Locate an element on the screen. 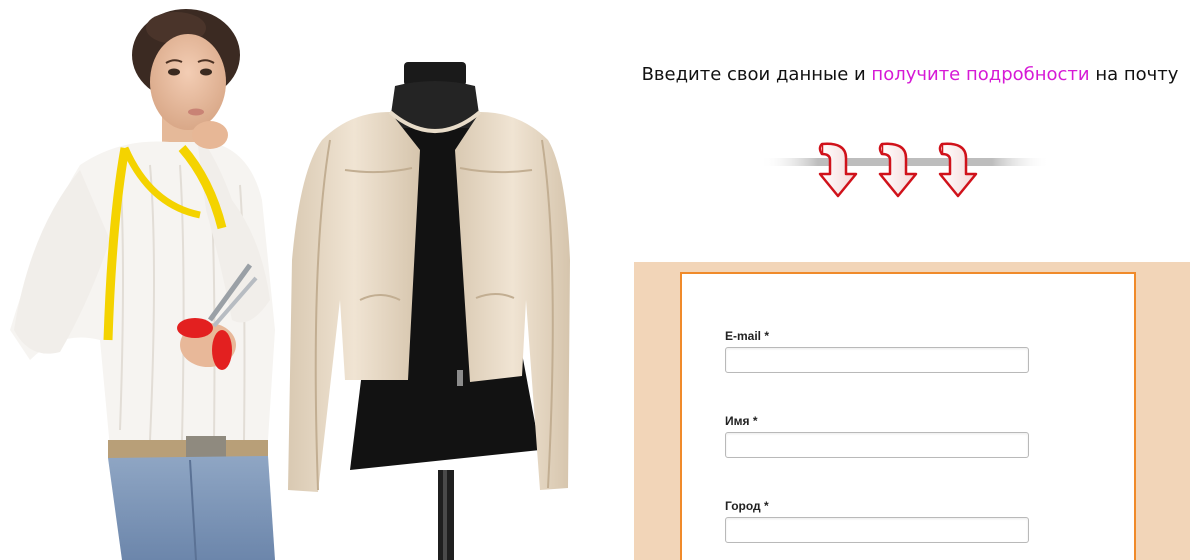 Image resolution: width=1190 pixels, height=560 pixels. name-input is located at coordinates (877, 445).